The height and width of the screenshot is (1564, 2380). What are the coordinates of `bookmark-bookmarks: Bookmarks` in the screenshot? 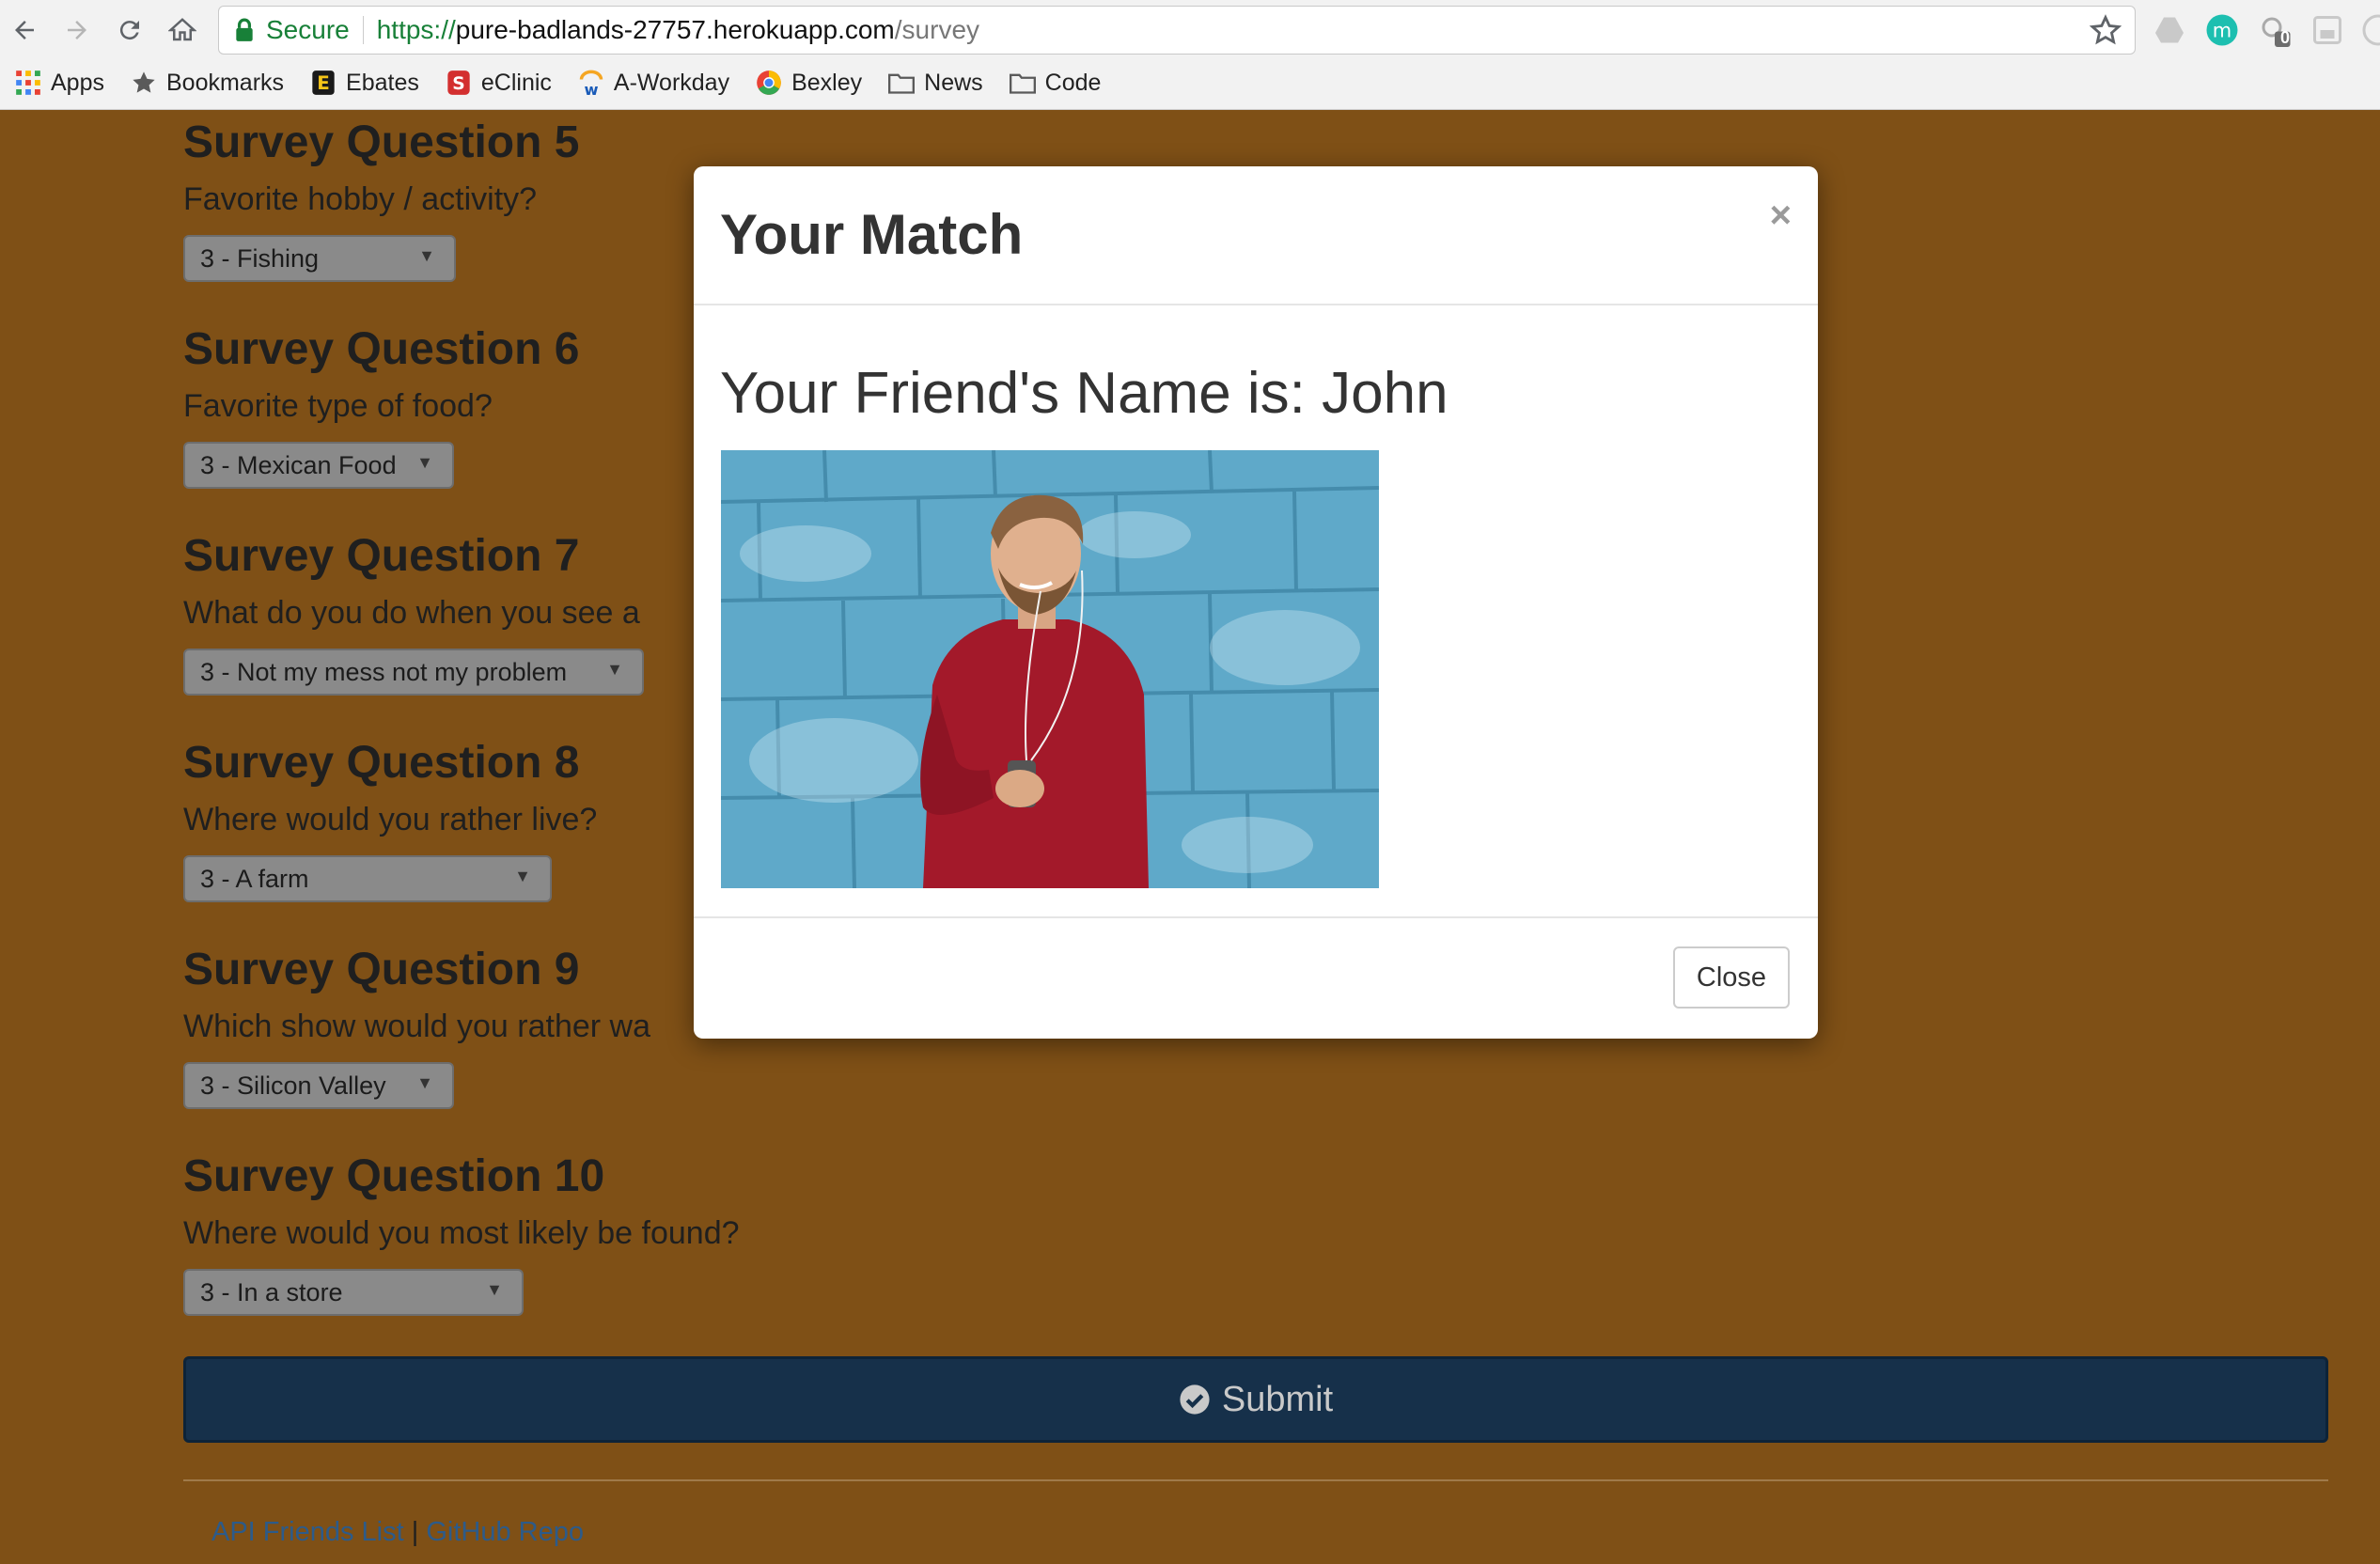 It's located at (207, 83).